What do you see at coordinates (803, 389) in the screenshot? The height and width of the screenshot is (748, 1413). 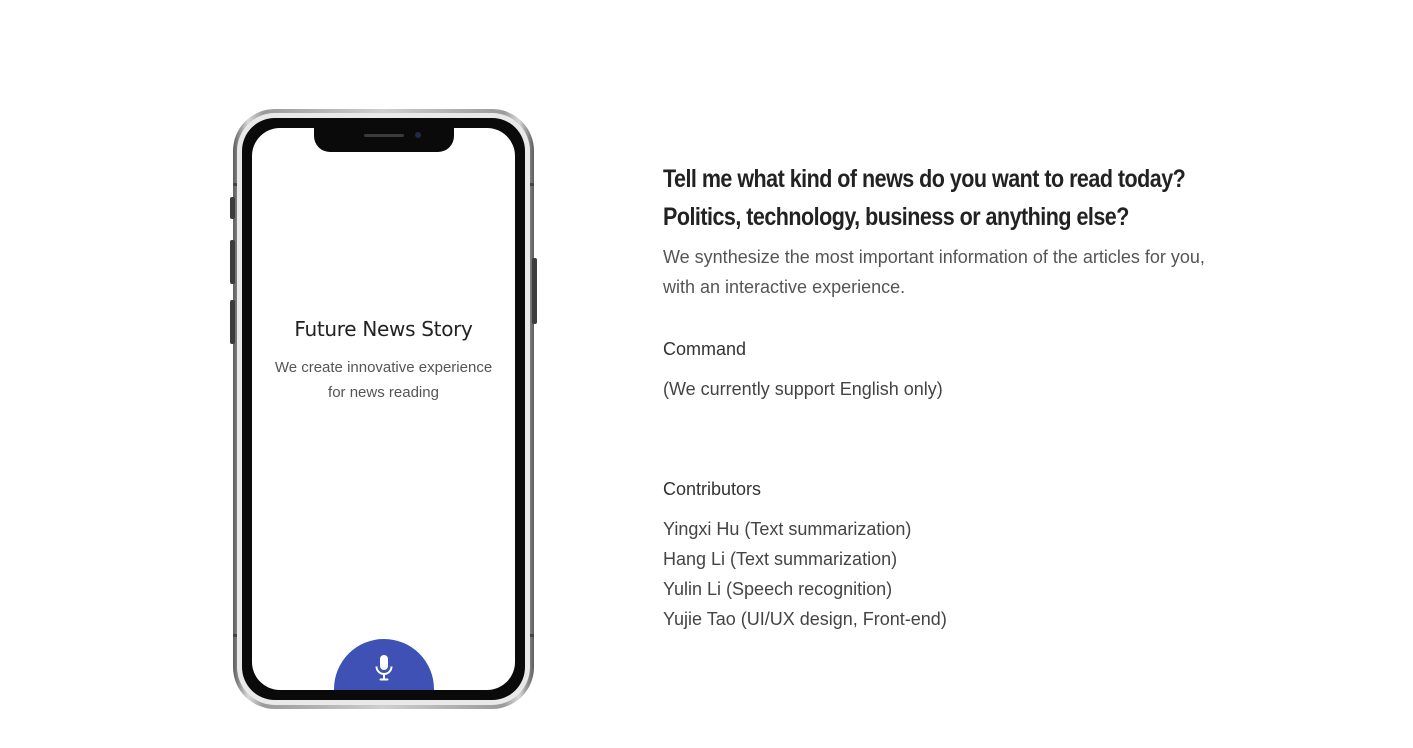 I see `command-text: (We currently support English only)` at bounding box center [803, 389].